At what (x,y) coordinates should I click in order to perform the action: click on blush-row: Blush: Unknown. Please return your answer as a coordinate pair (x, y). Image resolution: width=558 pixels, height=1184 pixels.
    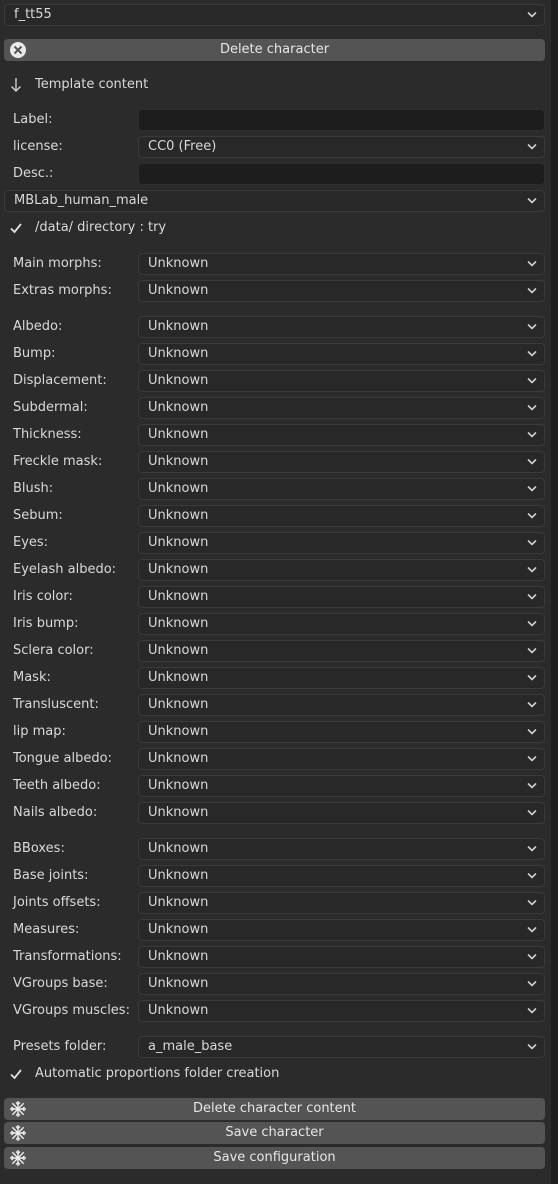
    Looking at the image, I should click on (275, 489).